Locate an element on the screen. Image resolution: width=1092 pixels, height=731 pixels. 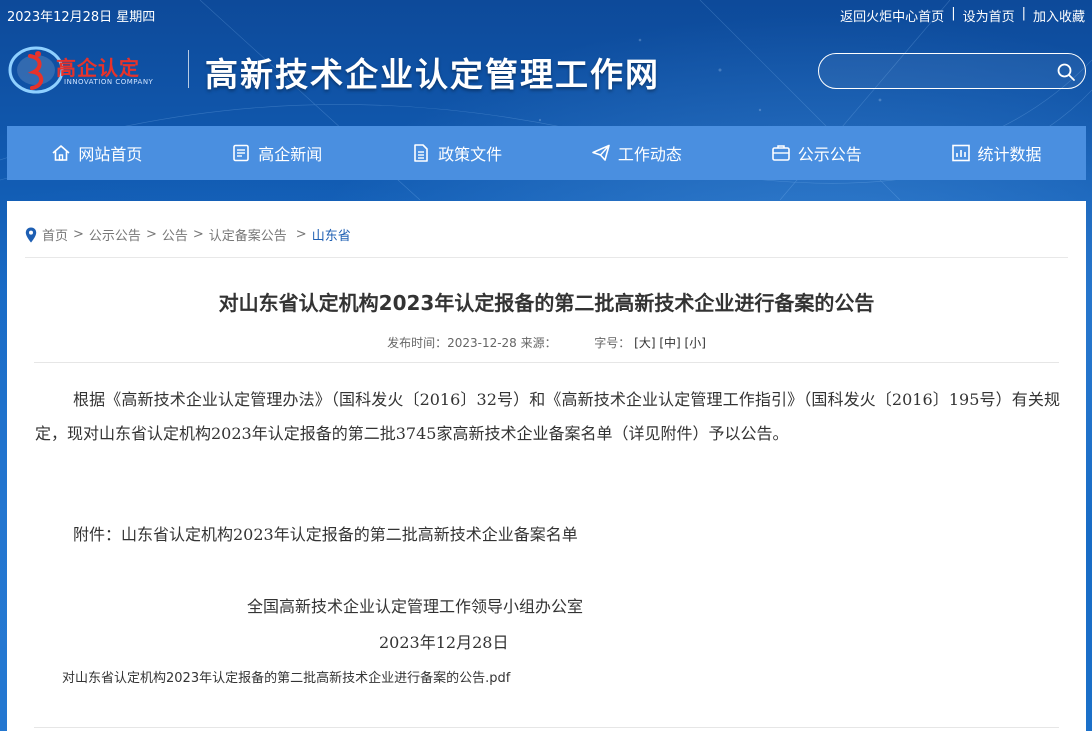
home-icon is located at coordinates (61, 153).